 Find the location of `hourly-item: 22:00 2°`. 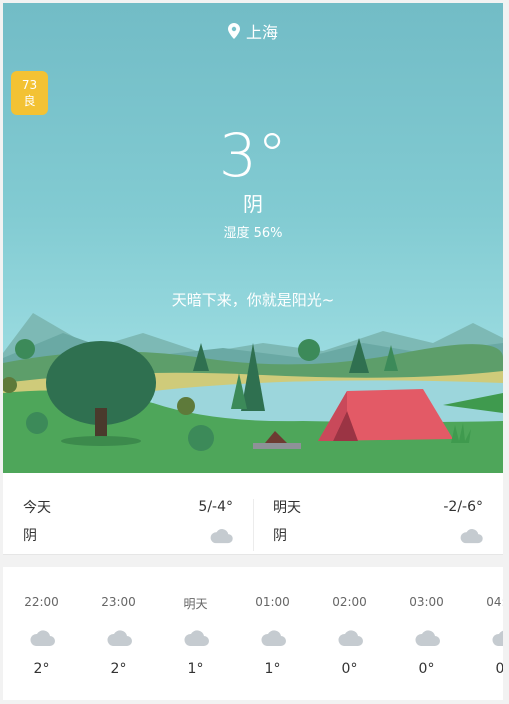

hourly-item: 22:00 2° is located at coordinates (41, 622).